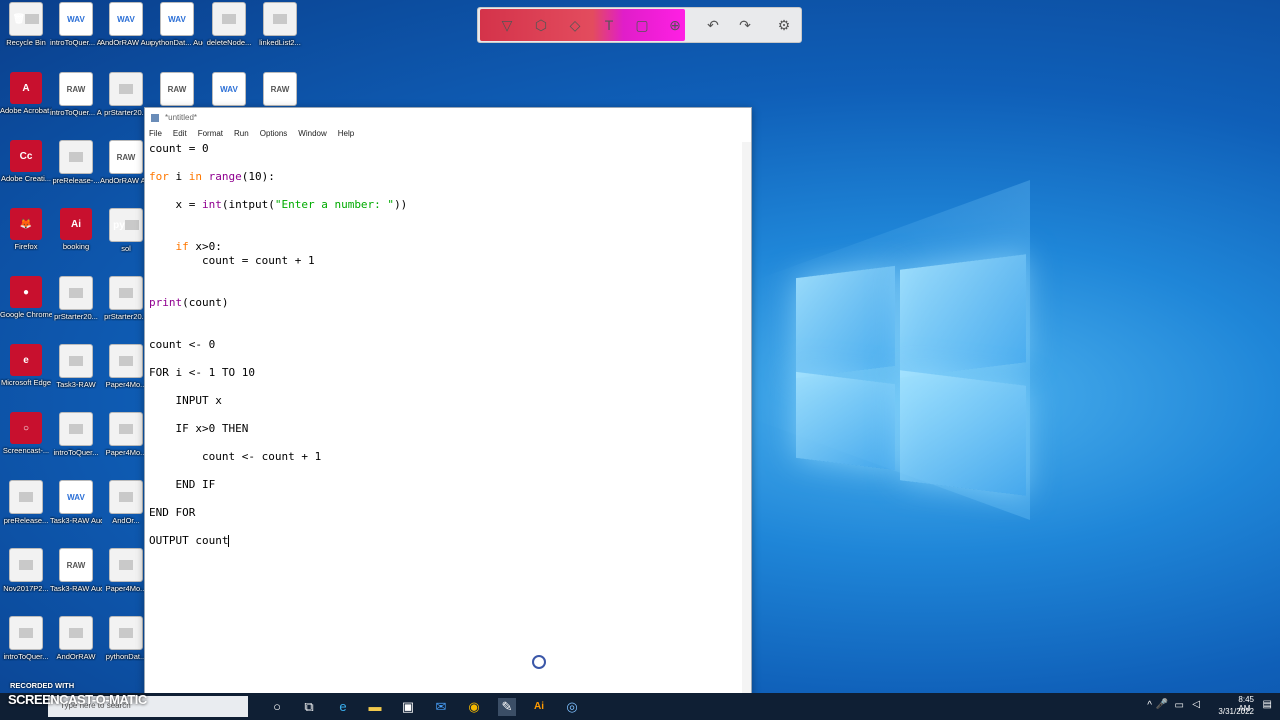  Describe the element at coordinates (609, 25) in the screenshot. I see `text-tool-icon: T` at that location.